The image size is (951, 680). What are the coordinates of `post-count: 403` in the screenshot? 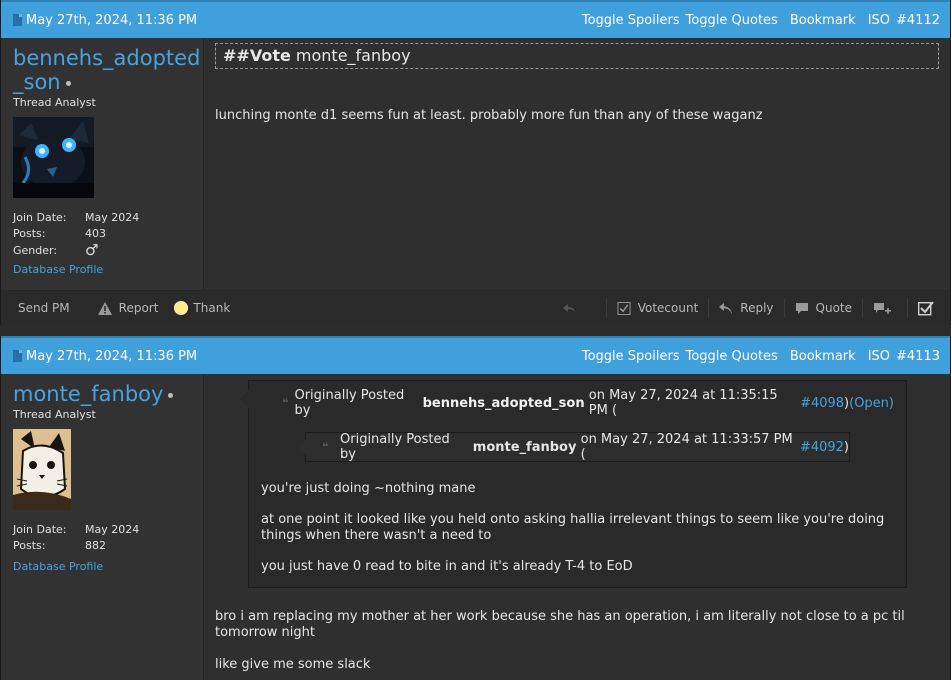 It's located at (95, 234).